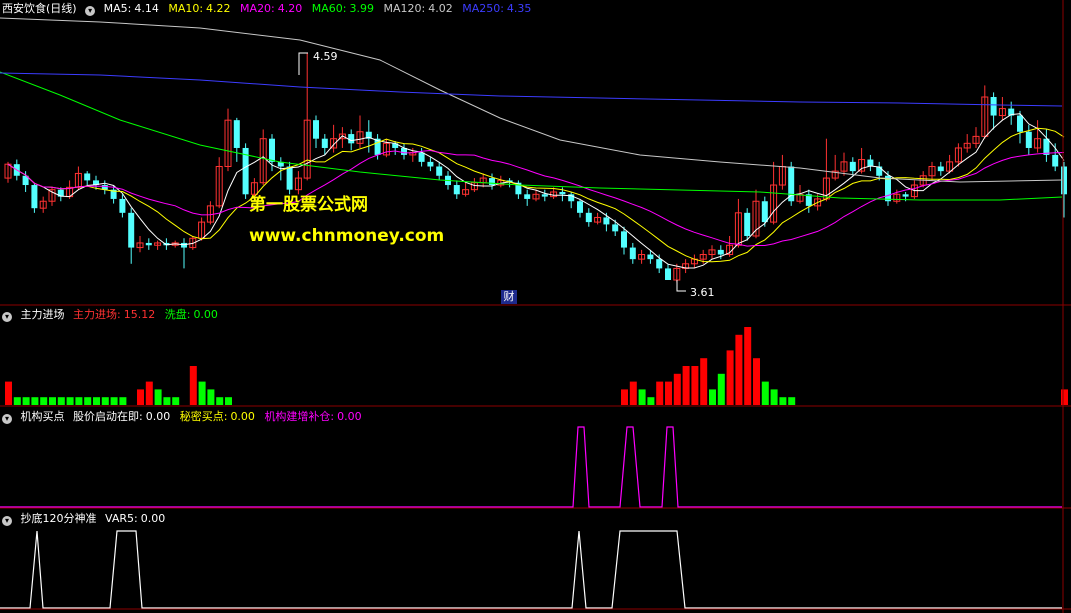  I want to click on bottom-signal-line, so click(531, 569).